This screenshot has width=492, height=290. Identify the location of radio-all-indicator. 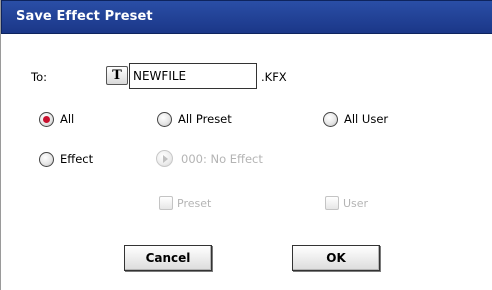
(46, 119).